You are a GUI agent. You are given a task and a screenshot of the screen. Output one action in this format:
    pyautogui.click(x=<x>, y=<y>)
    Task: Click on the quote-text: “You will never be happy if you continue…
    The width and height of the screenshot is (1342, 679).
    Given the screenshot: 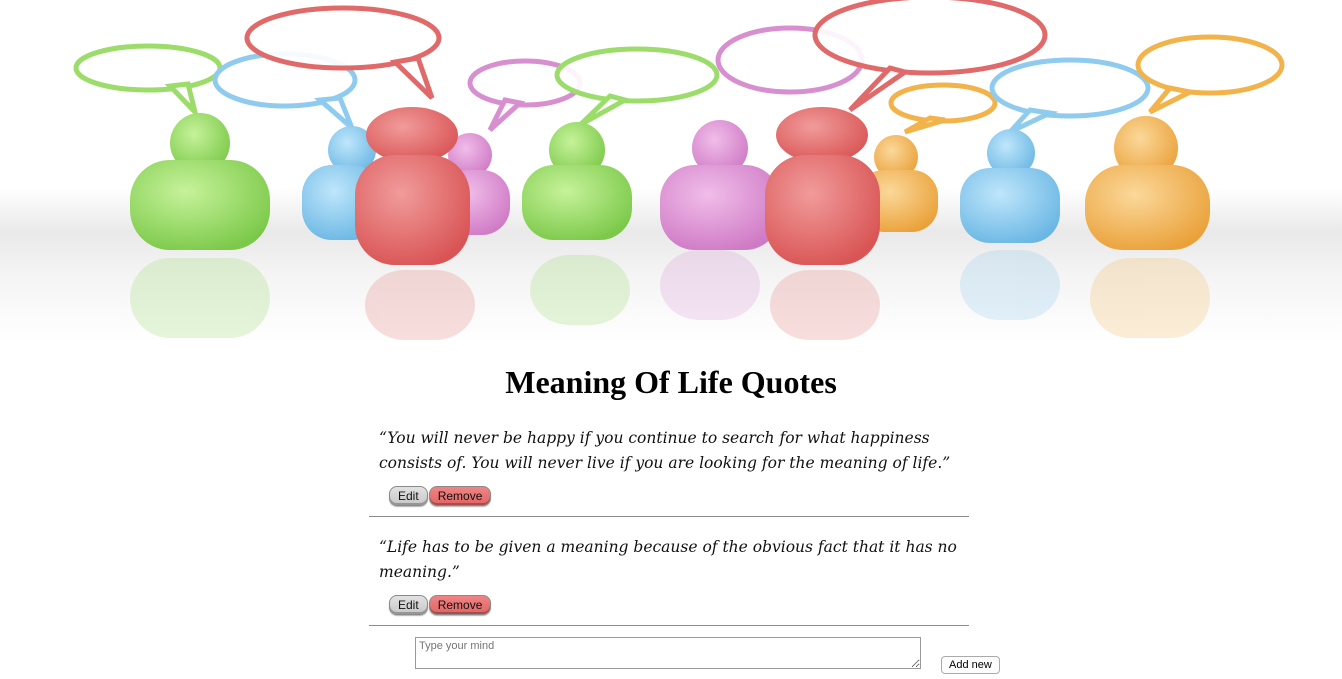 What is the action you would take?
    pyautogui.click(x=665, y=450)
    